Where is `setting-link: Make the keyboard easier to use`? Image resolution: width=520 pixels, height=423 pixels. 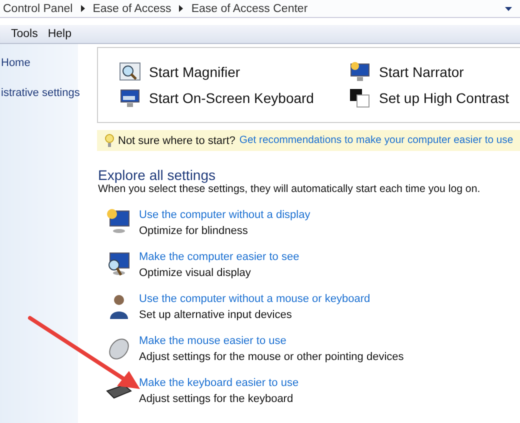
setting-link: Make the keyboard easier to use is located at coordinates (219, 383).